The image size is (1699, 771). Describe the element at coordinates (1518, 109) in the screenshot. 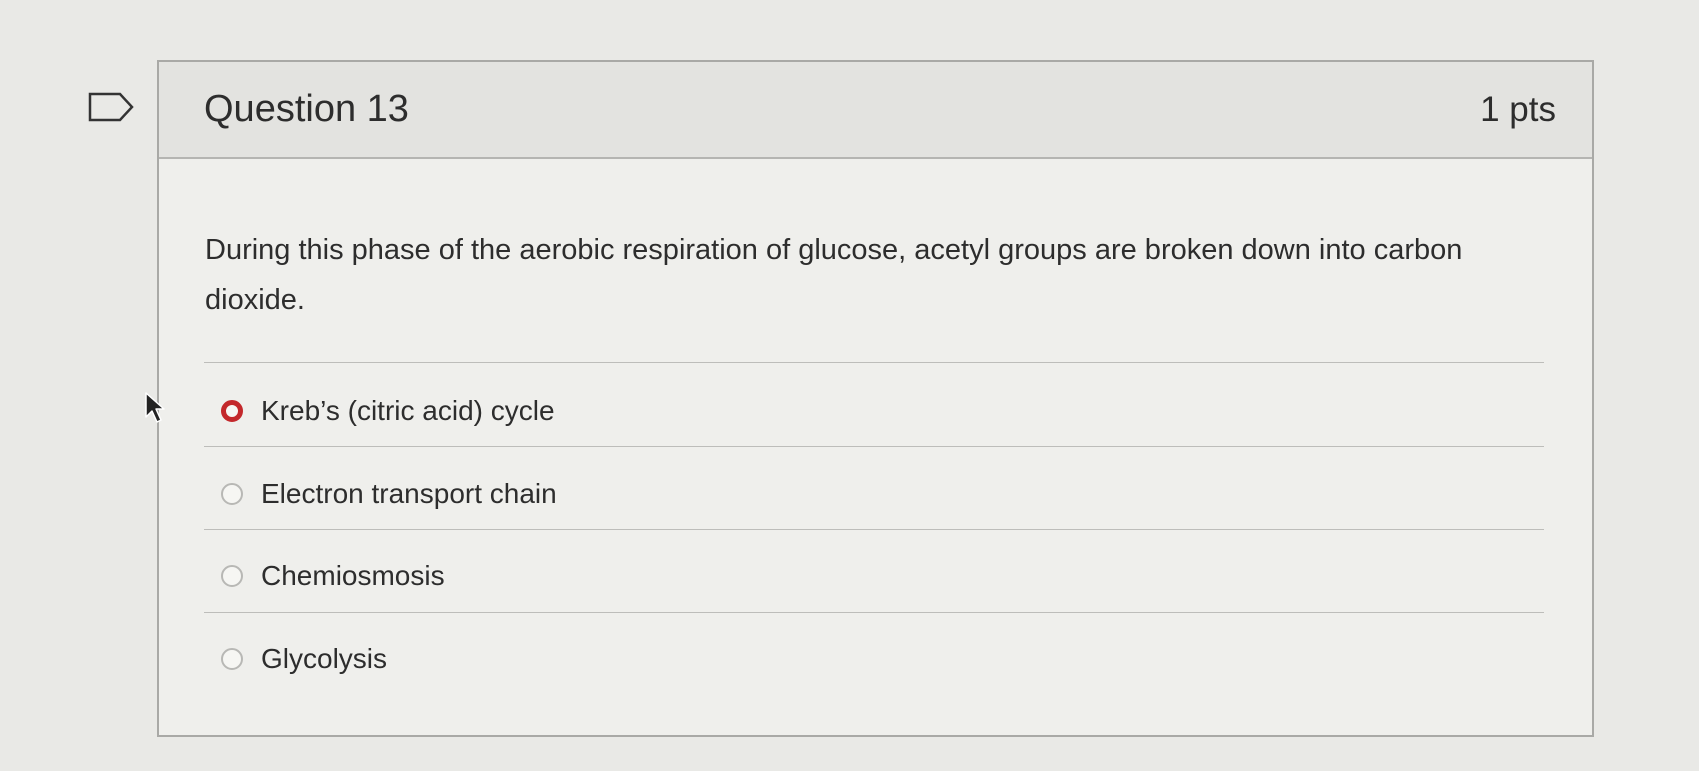

I see `question-points: 1 pts` at that location.